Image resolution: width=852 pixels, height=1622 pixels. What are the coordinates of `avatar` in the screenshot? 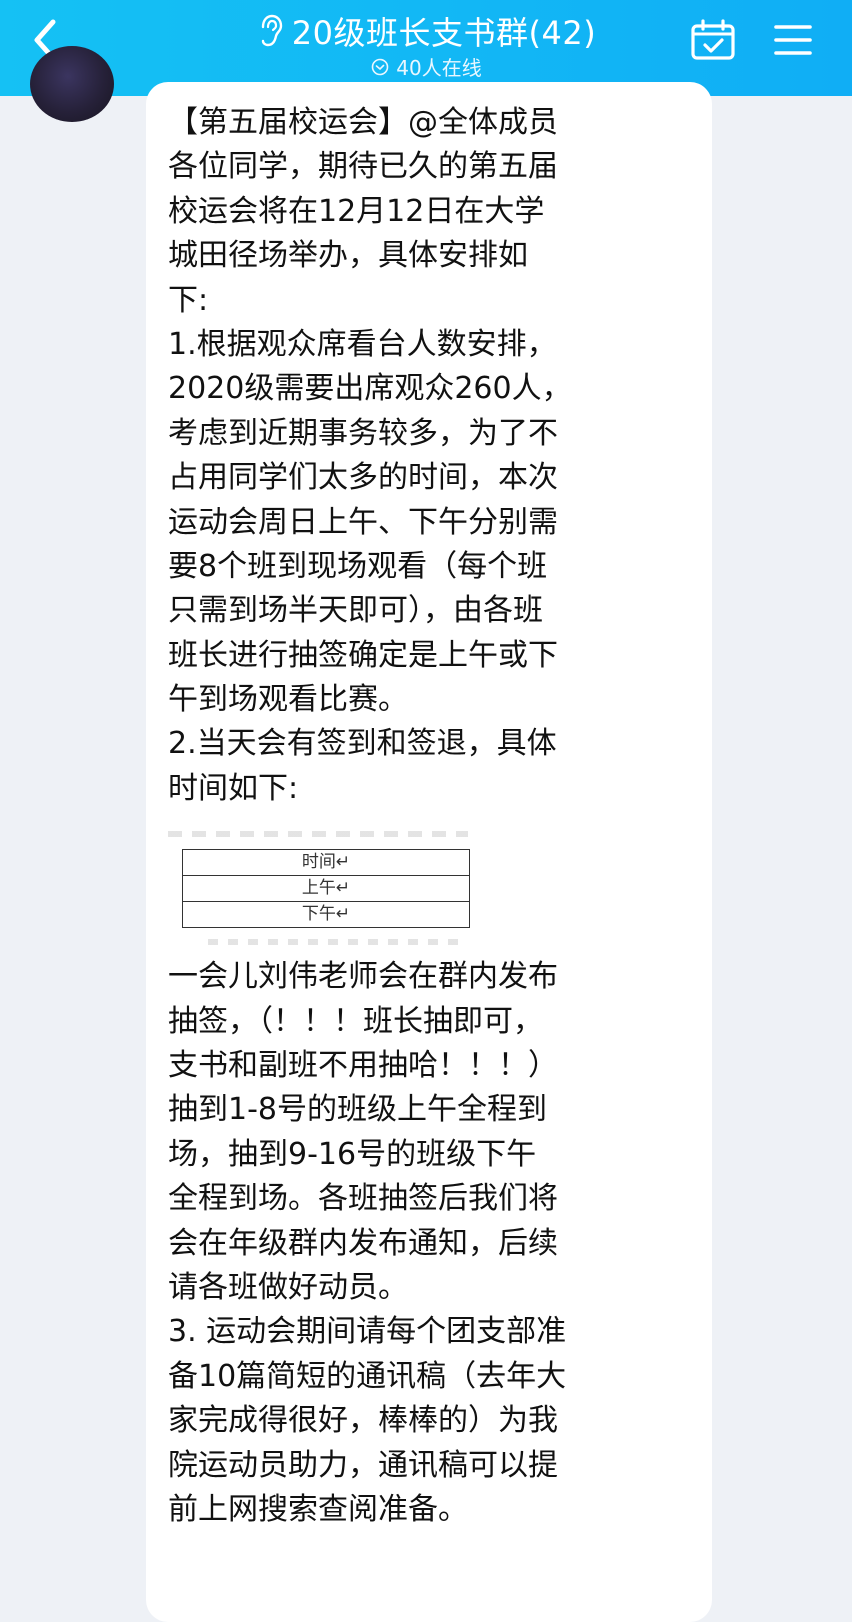 It's located at (72, 84).